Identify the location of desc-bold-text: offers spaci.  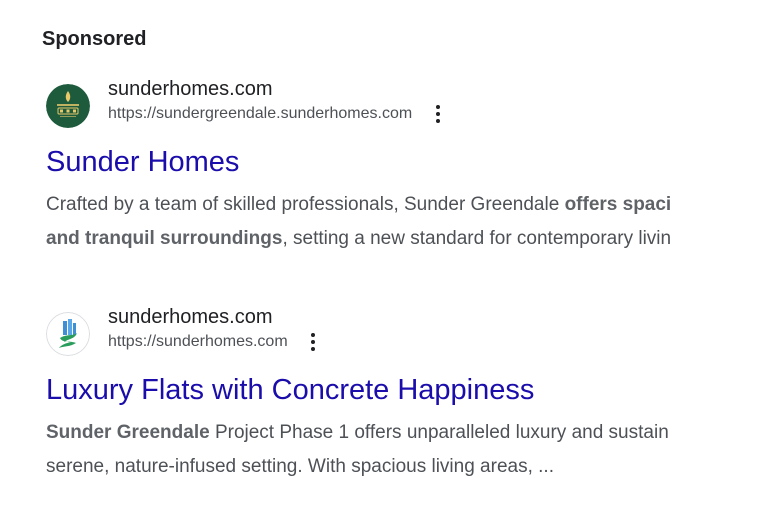
(618, 204).